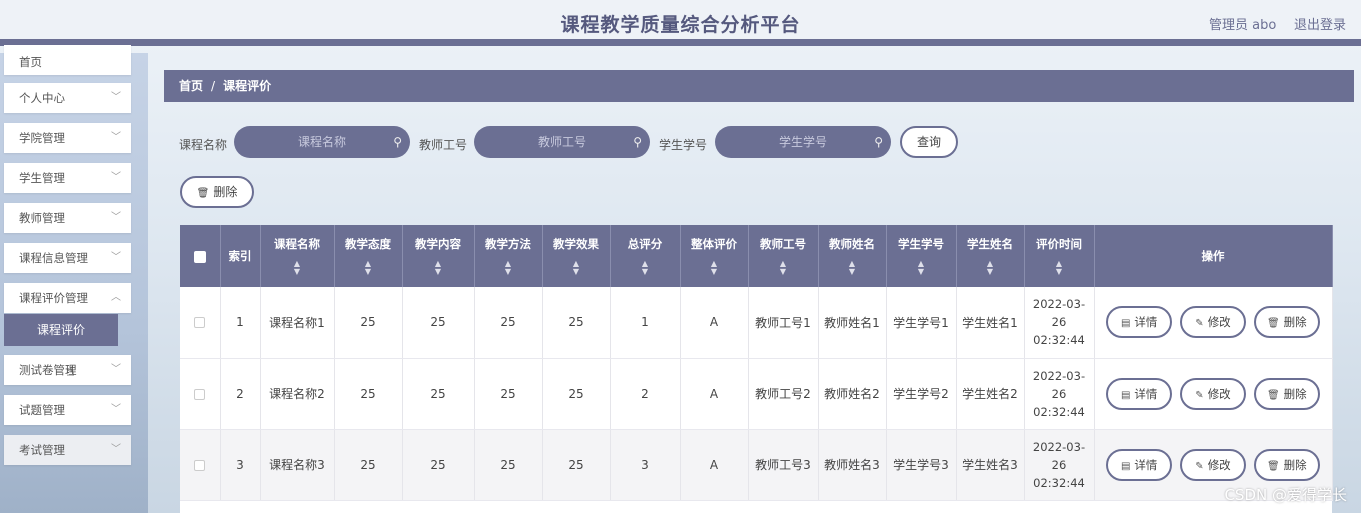 This screenshot has height=513, width=1361. What do you see at coordinates (70, 372) in the screenshot?
I see `mouse-cursor-icon: ☝` at bounding box center [70, 372].